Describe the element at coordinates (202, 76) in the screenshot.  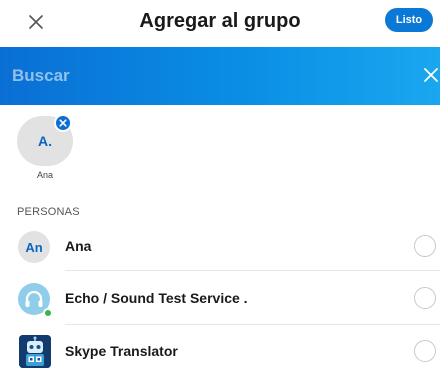
I see `search-input` at that location.